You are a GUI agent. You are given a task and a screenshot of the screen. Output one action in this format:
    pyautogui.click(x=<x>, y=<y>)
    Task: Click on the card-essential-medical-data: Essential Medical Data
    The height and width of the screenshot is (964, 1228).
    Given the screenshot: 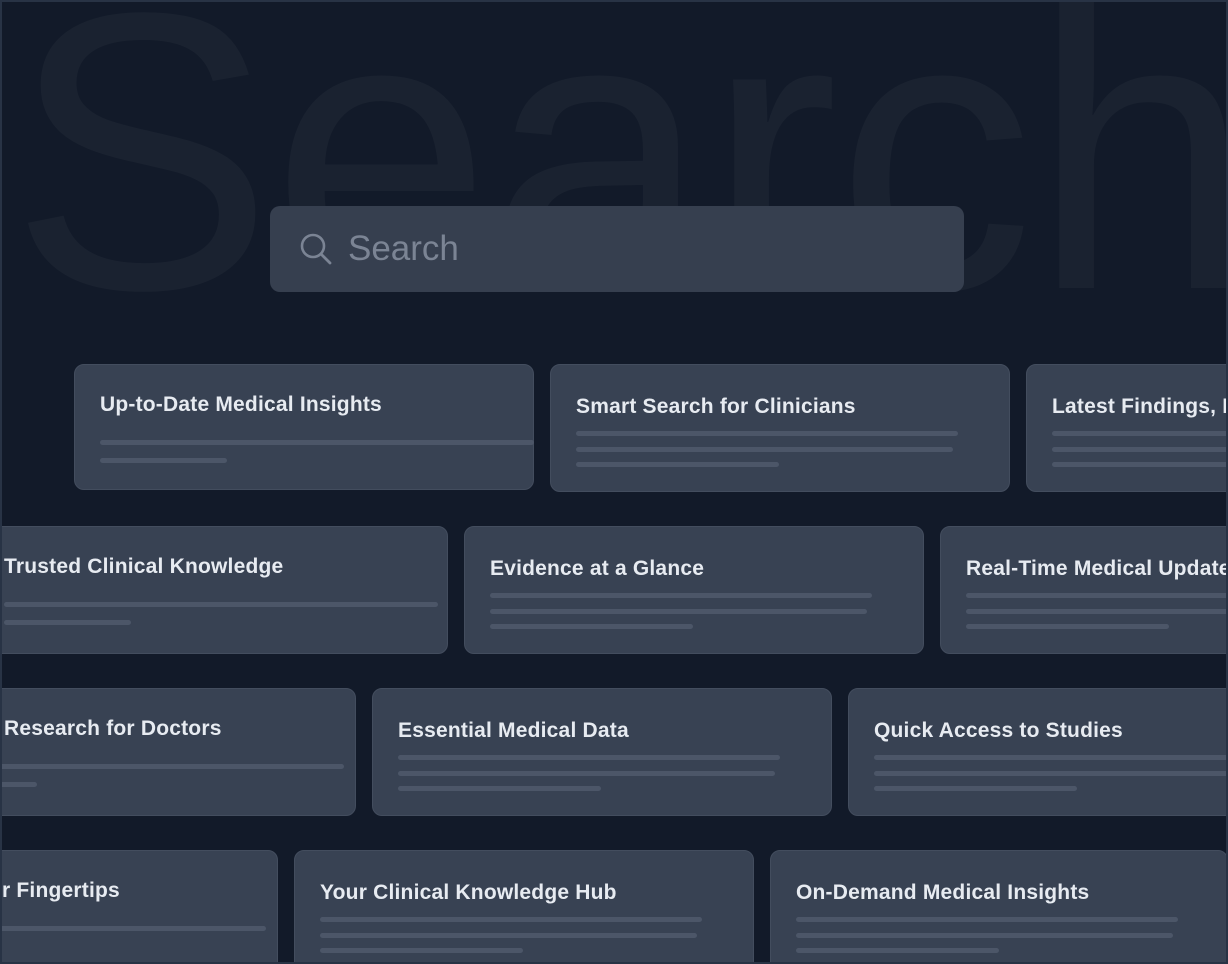 What is the action you would take?
    pyautogui.click(x=602, y=752)
    